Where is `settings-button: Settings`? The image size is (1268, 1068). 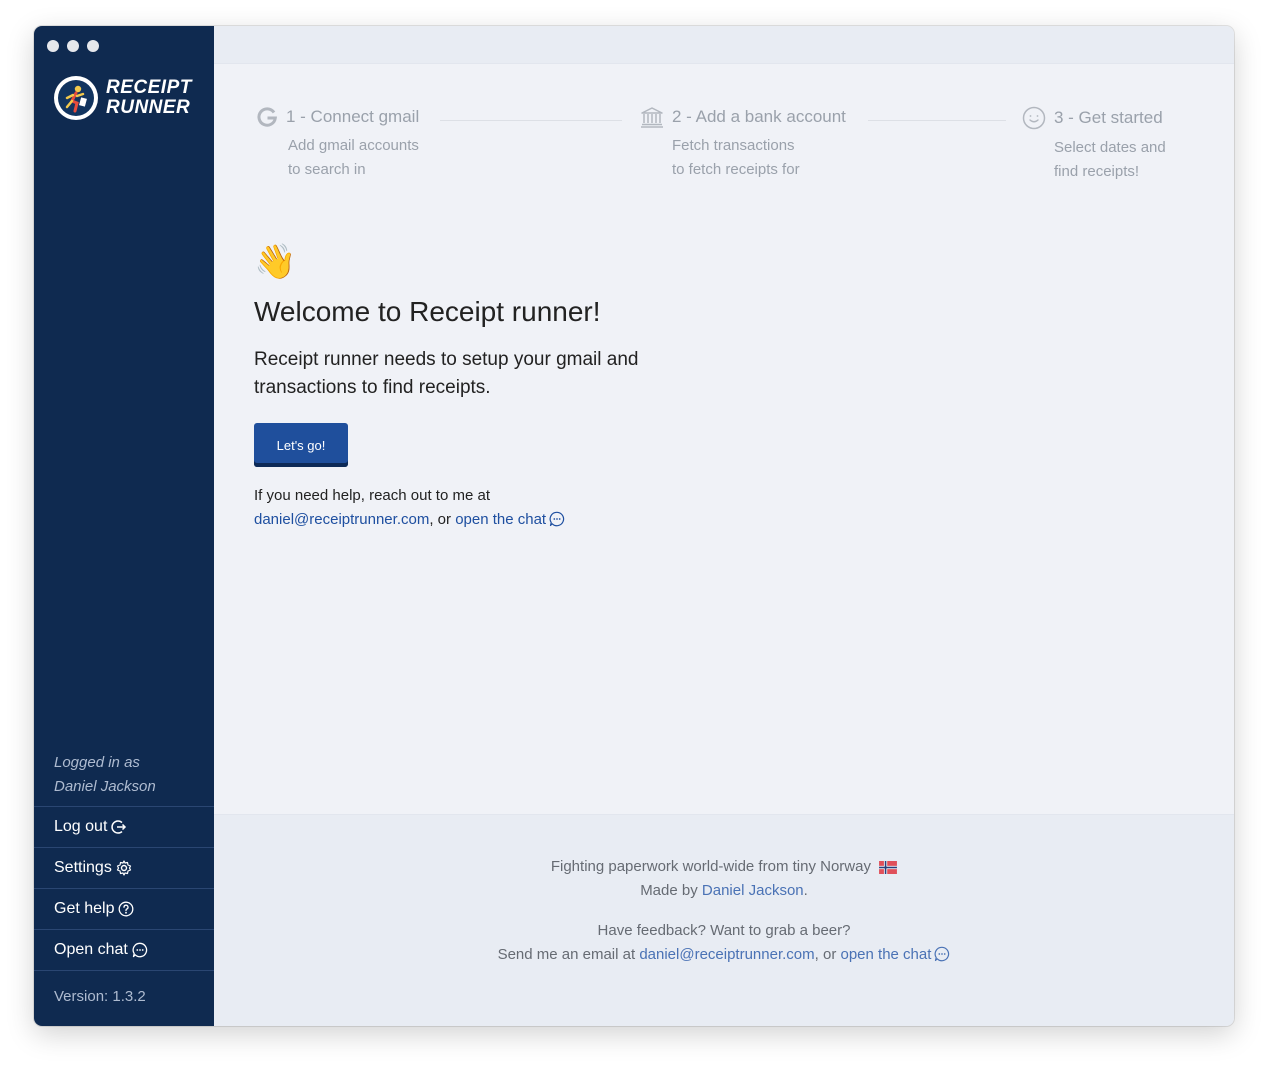 settings-button: Settings is located at coordinates (124, 867).